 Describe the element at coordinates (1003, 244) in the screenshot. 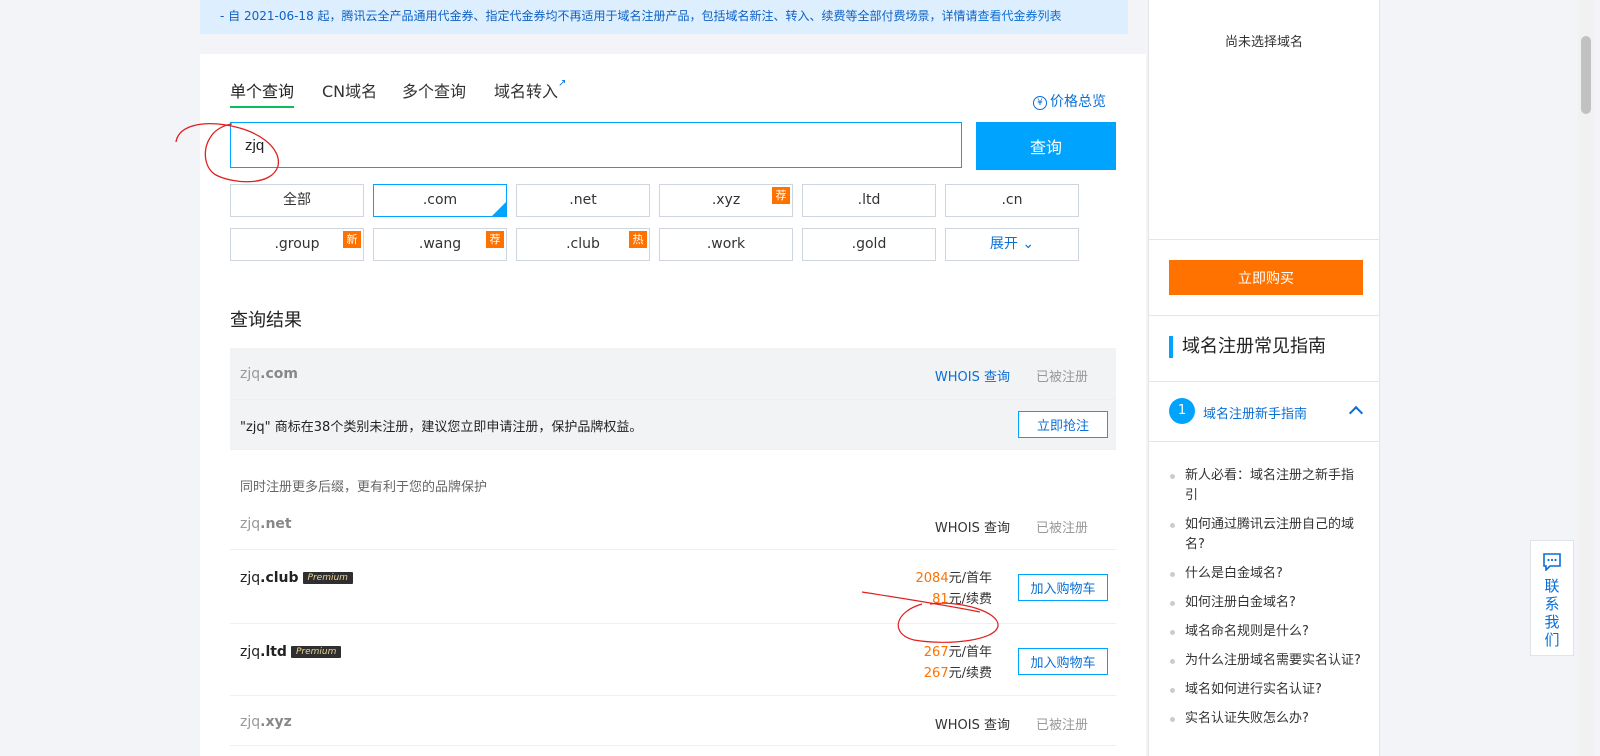

I see `expand-label: 展开` at that location.